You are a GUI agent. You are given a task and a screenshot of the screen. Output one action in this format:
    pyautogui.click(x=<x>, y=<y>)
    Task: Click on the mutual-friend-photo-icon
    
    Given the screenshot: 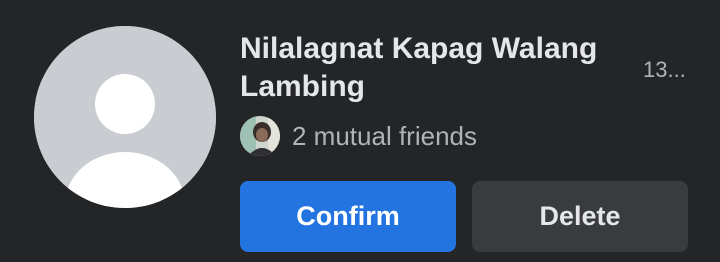 What is the action you would take?
    pyautogui.click(x=260, y=136)
    